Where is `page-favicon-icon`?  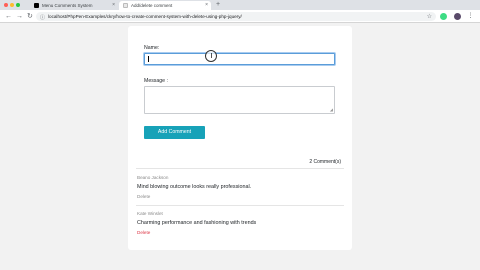
page-favicon-icon is located at coordinates (125, 5).